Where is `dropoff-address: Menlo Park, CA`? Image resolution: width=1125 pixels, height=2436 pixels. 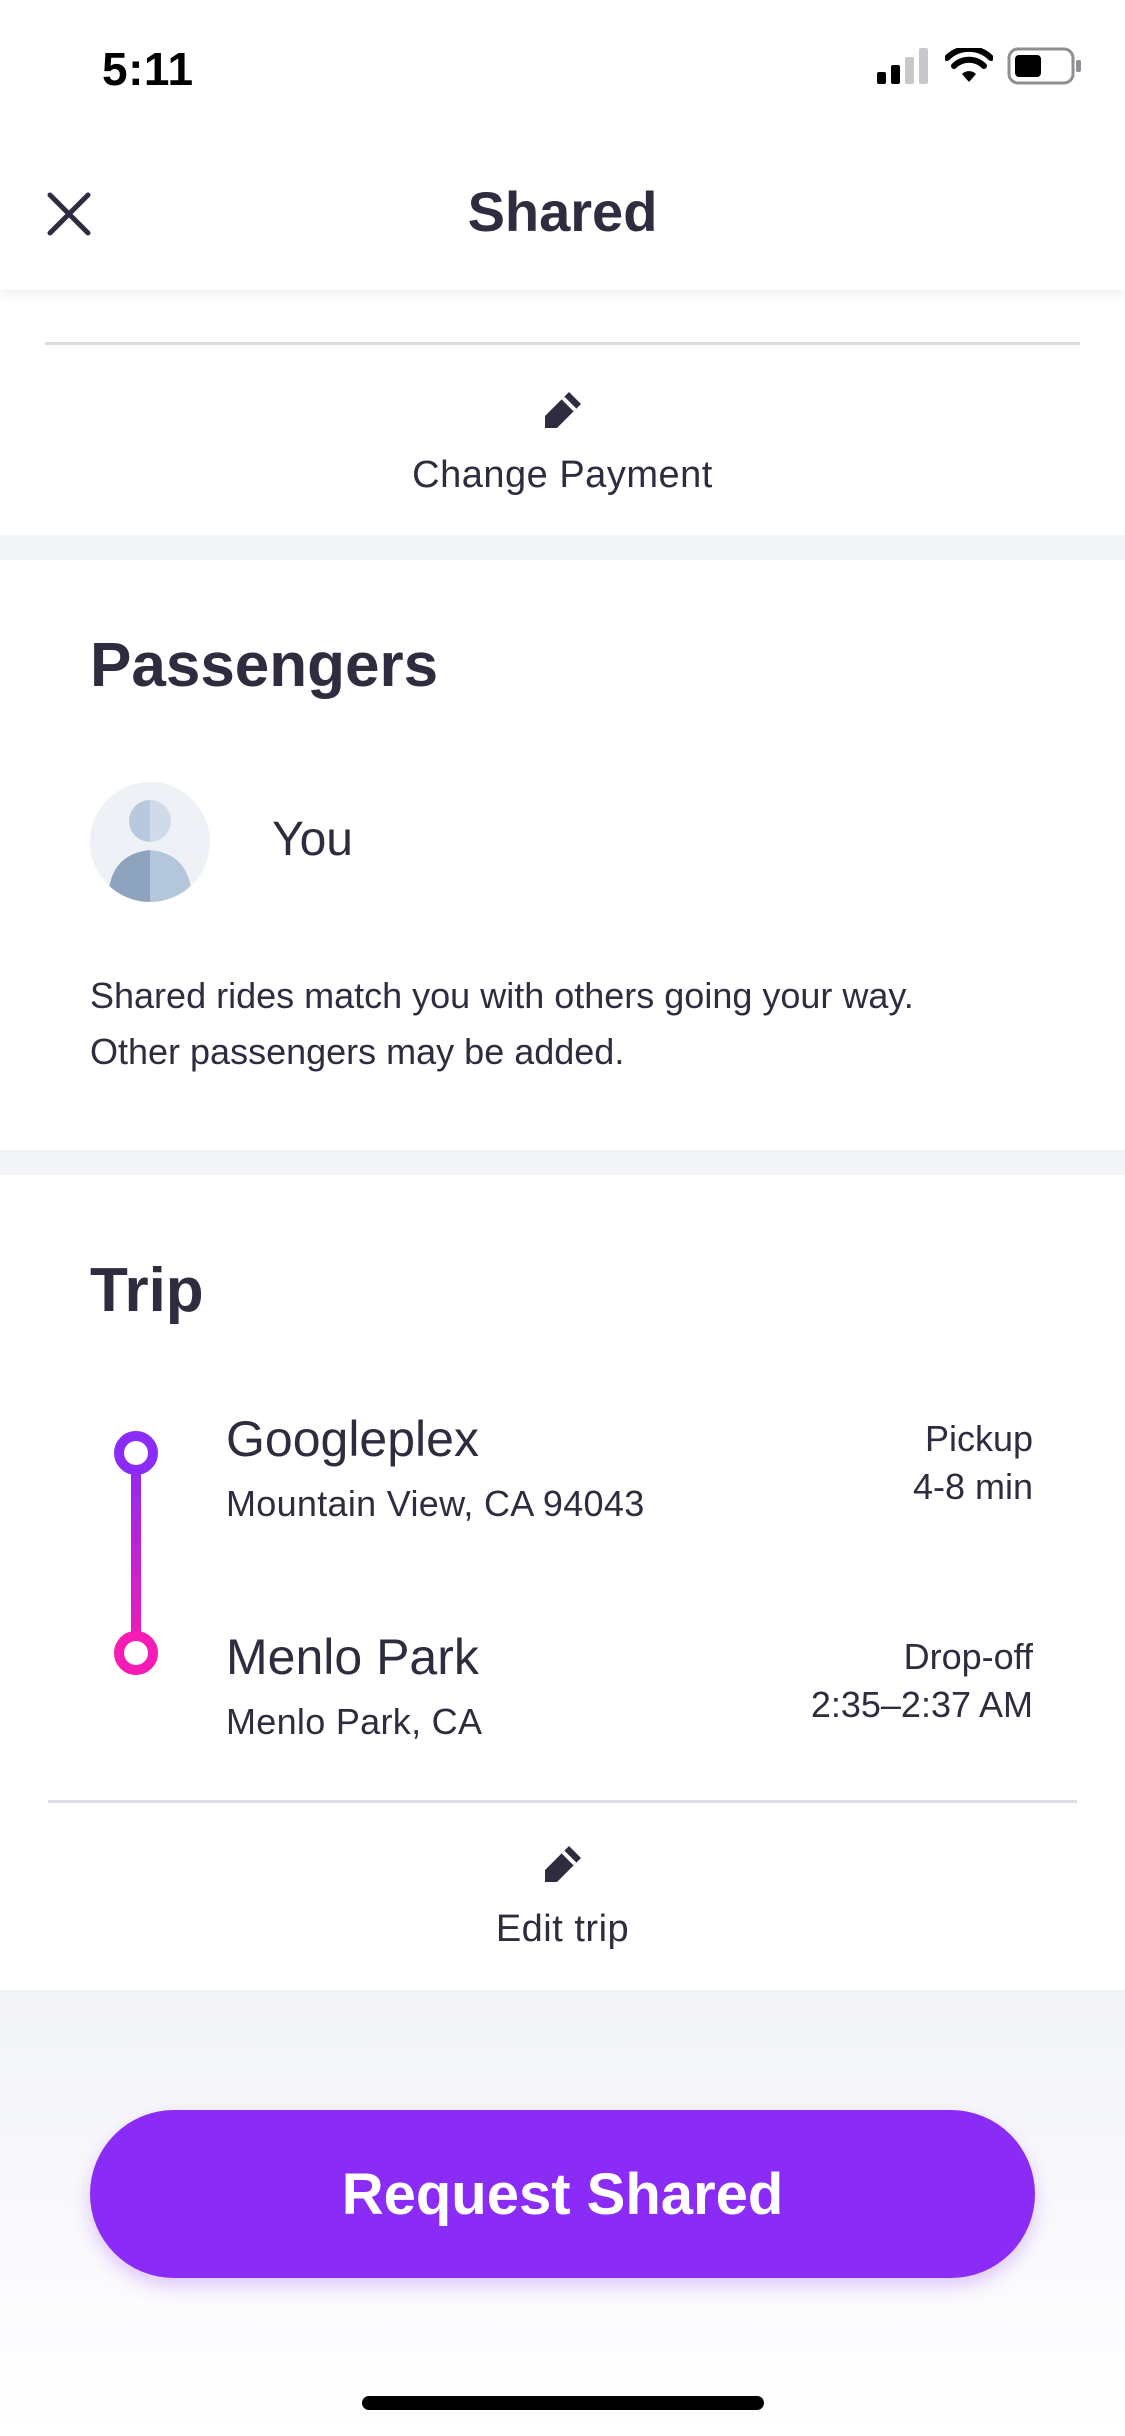
dropoff-address: Menlo Park, CA is located at coordinates (354, 1721).